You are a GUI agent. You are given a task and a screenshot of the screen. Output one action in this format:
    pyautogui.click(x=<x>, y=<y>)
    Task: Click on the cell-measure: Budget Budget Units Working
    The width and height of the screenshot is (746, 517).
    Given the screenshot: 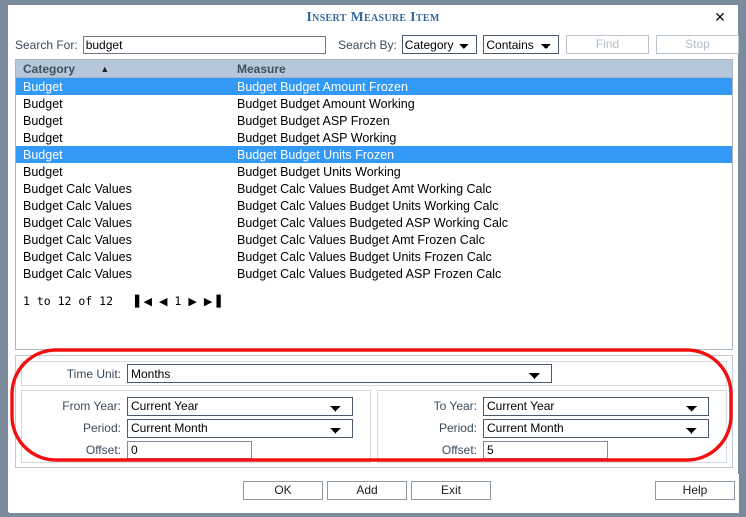 What is the action you would take?
    pyautogui.click(x=319, y=171)
    